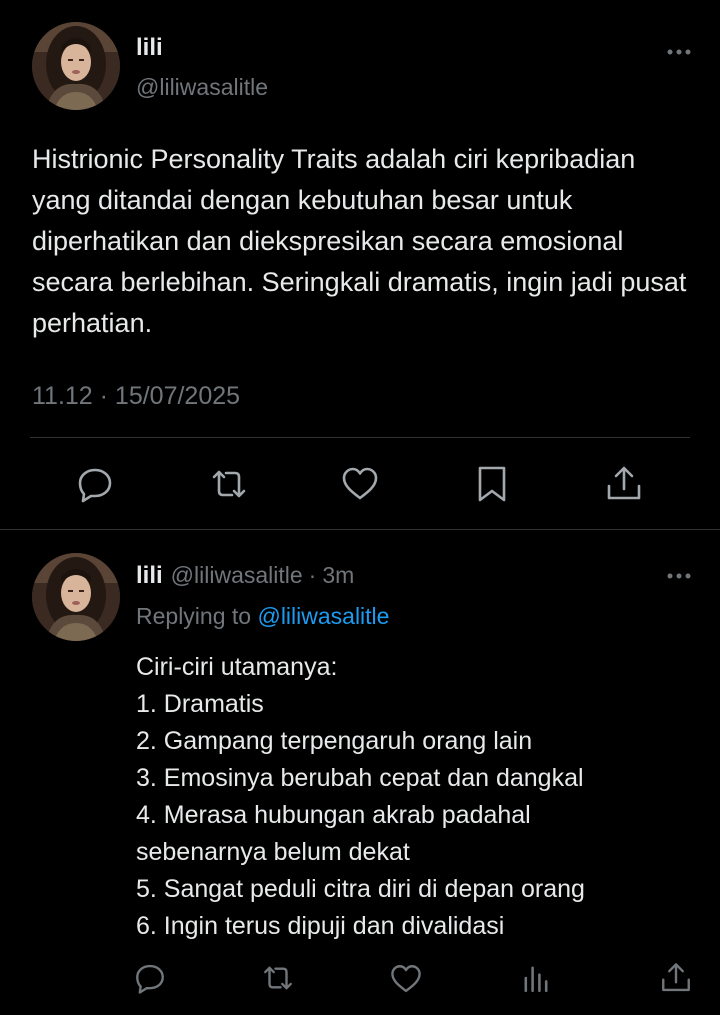 Image resolution: width=720 pixels, height=1015 pixels. Describe the element at coordinates (149, 48) in the screenshot. I see `author-display-name: lili` at that location.